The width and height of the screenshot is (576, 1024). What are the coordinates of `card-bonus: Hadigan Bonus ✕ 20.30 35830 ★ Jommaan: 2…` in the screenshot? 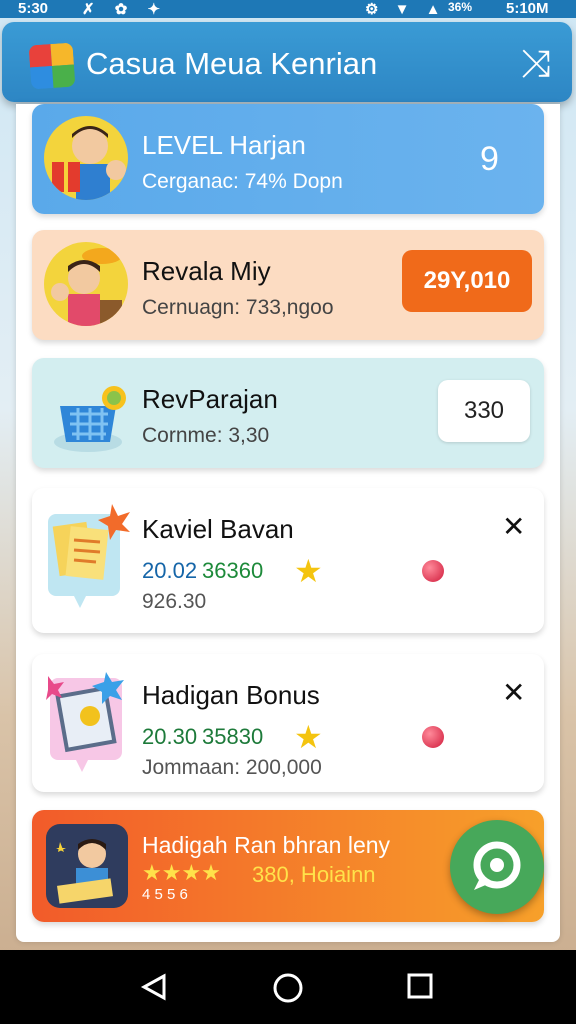 It's located at (288, 723).